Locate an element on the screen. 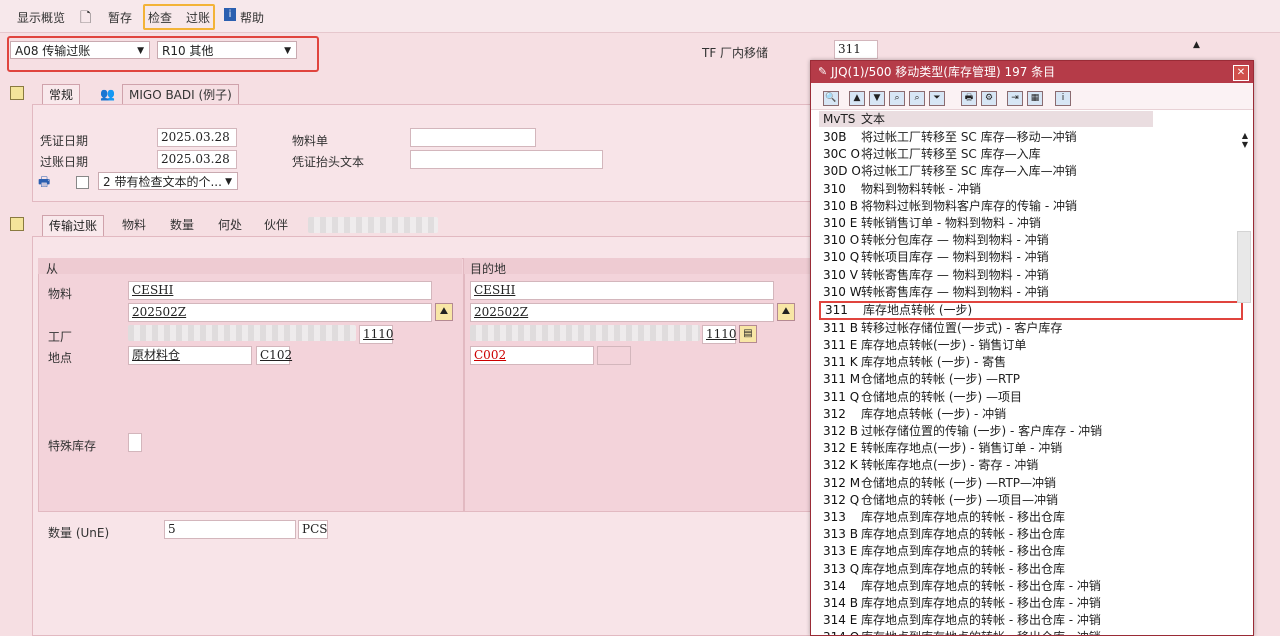 The width and height of the screenshot is (1280, 636). list-item: 310 W转帐寄售库存 — 物料到物料 - 冲销 is located at coordinates (1031, 292).